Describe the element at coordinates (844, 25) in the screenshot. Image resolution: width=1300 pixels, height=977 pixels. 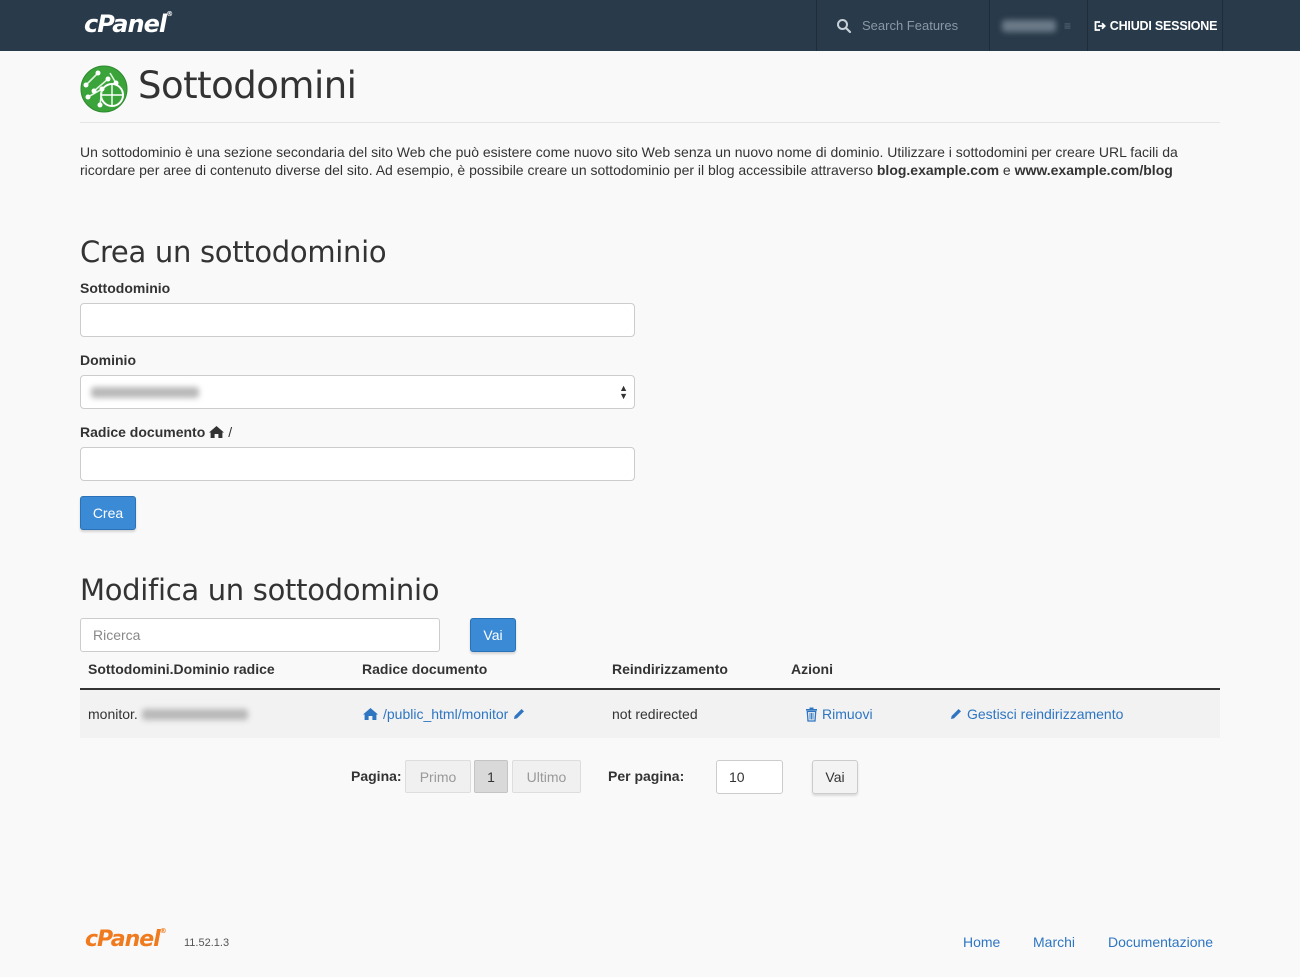
I see `search-icon` at that location.